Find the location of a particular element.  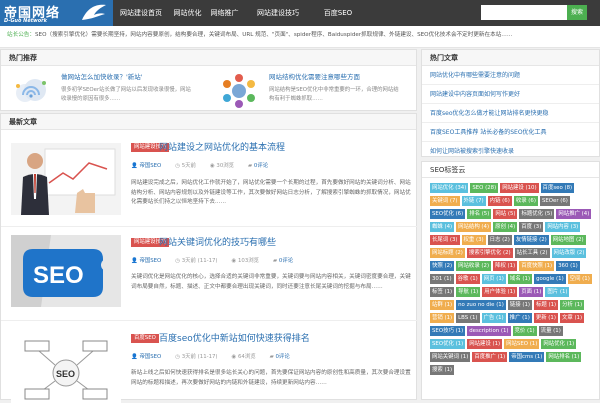

tag-link: no zuo no die (1) is located at coordinates (481, 305).